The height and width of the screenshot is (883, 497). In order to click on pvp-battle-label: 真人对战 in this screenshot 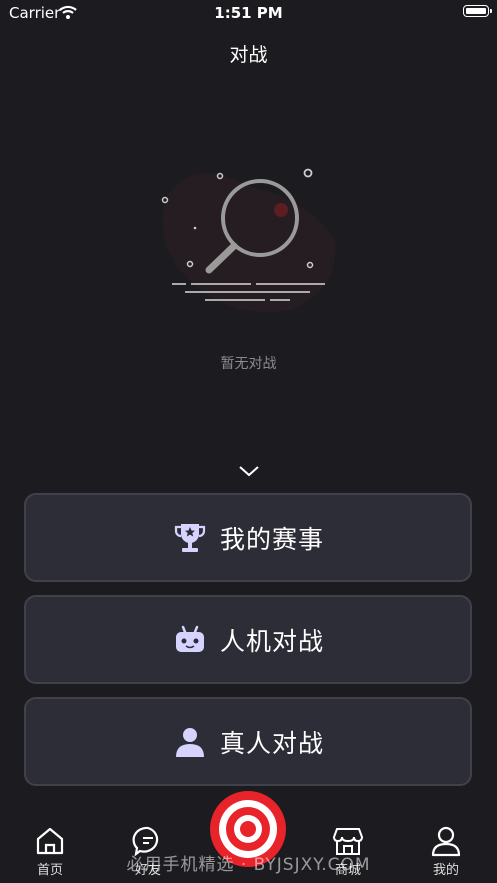, I will do `click(271, 743)`.